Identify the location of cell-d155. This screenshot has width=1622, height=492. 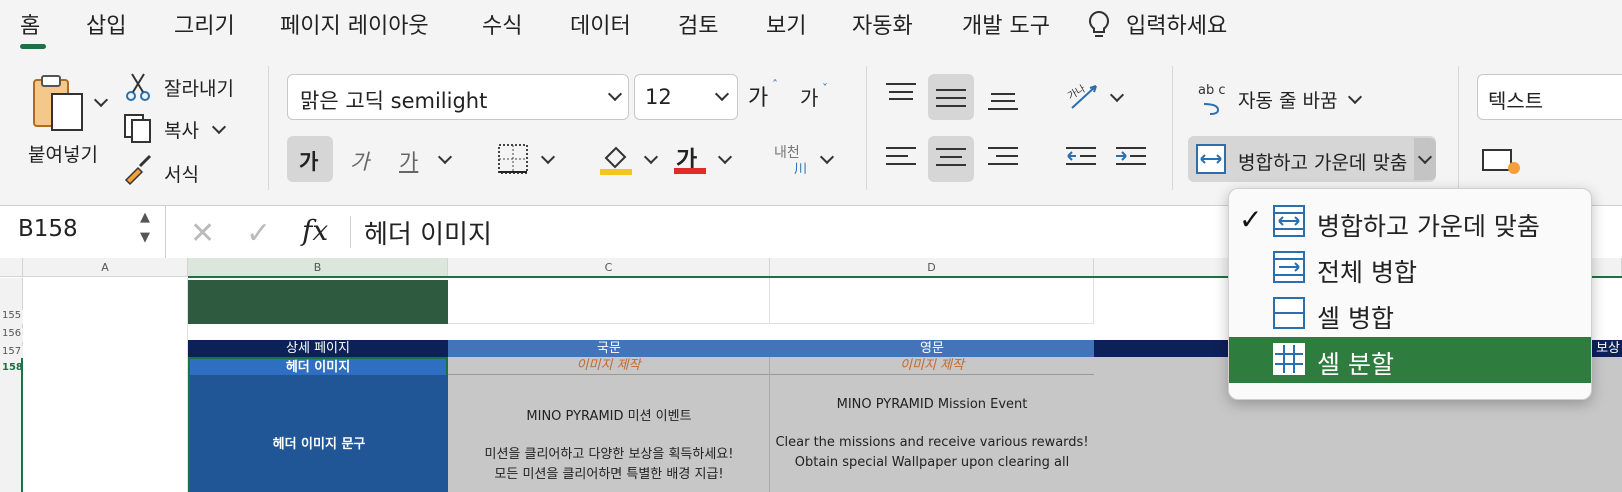
(932, 301).